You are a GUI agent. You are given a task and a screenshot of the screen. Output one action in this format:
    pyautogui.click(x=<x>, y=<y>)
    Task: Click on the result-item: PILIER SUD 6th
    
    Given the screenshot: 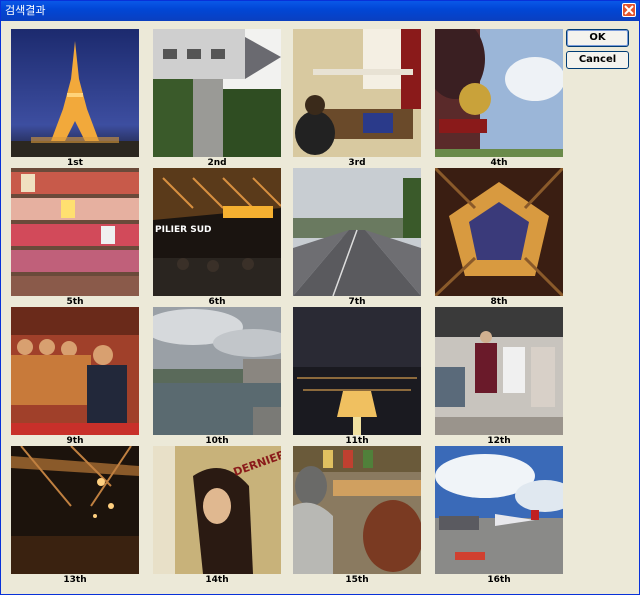 What is the action you would take?
    pyautogui.click(x=217, y=238)
    